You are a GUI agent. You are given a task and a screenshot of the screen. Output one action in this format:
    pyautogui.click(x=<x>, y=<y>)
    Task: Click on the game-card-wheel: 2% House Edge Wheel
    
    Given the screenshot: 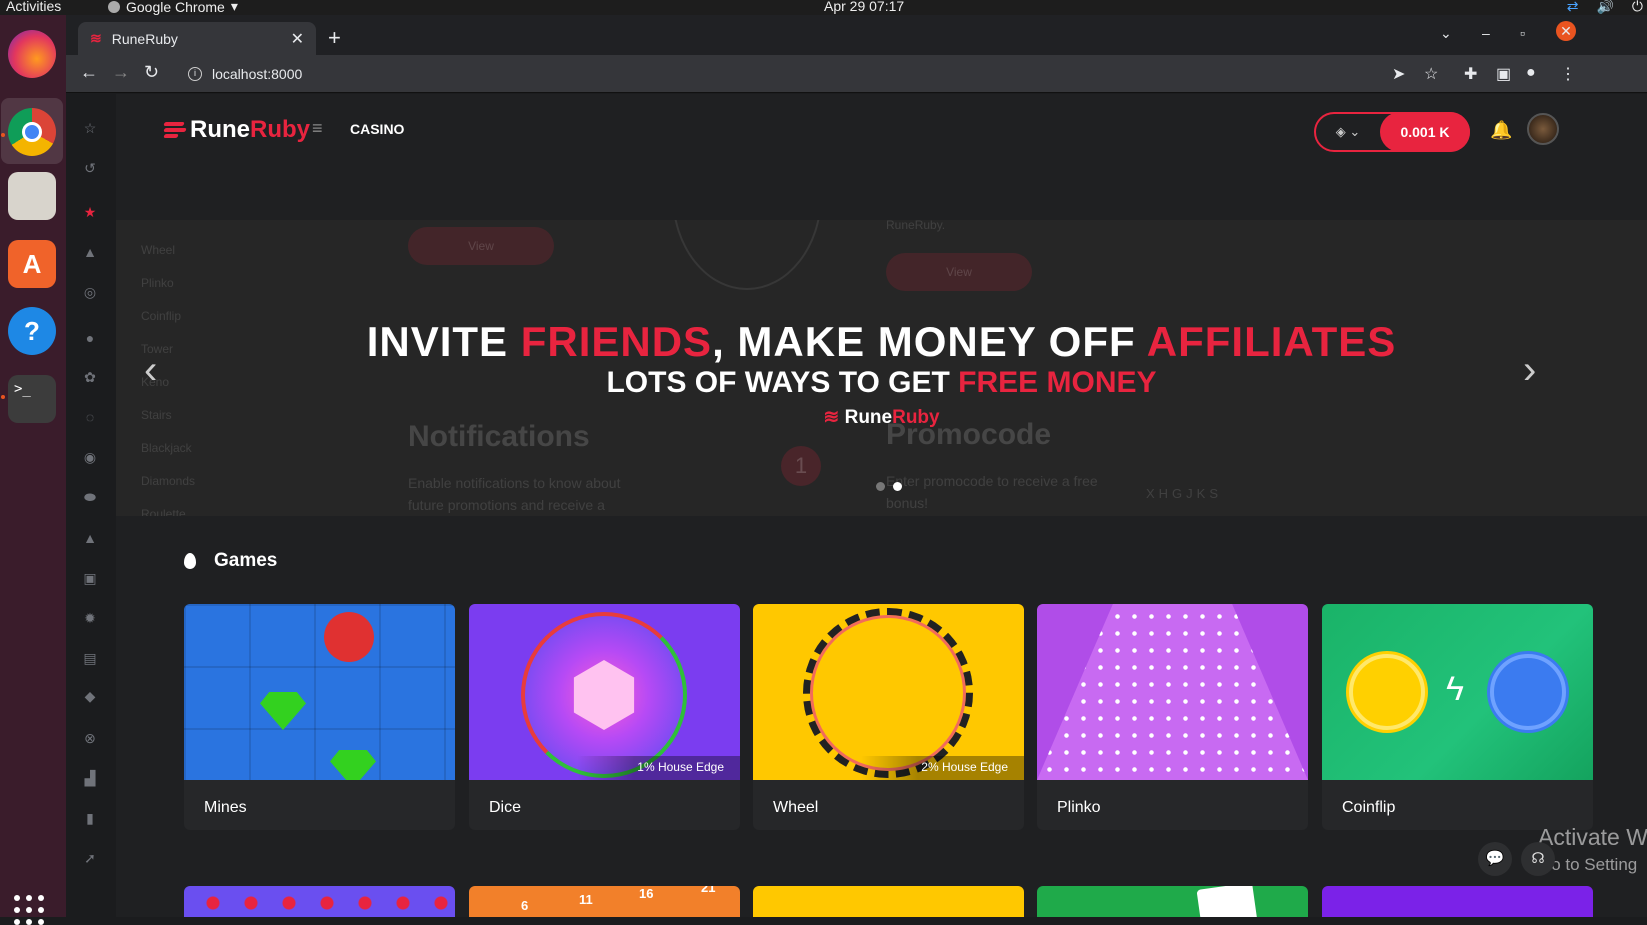 What is the action you would take?
    pyautogui.click(x=888, y=717)
    